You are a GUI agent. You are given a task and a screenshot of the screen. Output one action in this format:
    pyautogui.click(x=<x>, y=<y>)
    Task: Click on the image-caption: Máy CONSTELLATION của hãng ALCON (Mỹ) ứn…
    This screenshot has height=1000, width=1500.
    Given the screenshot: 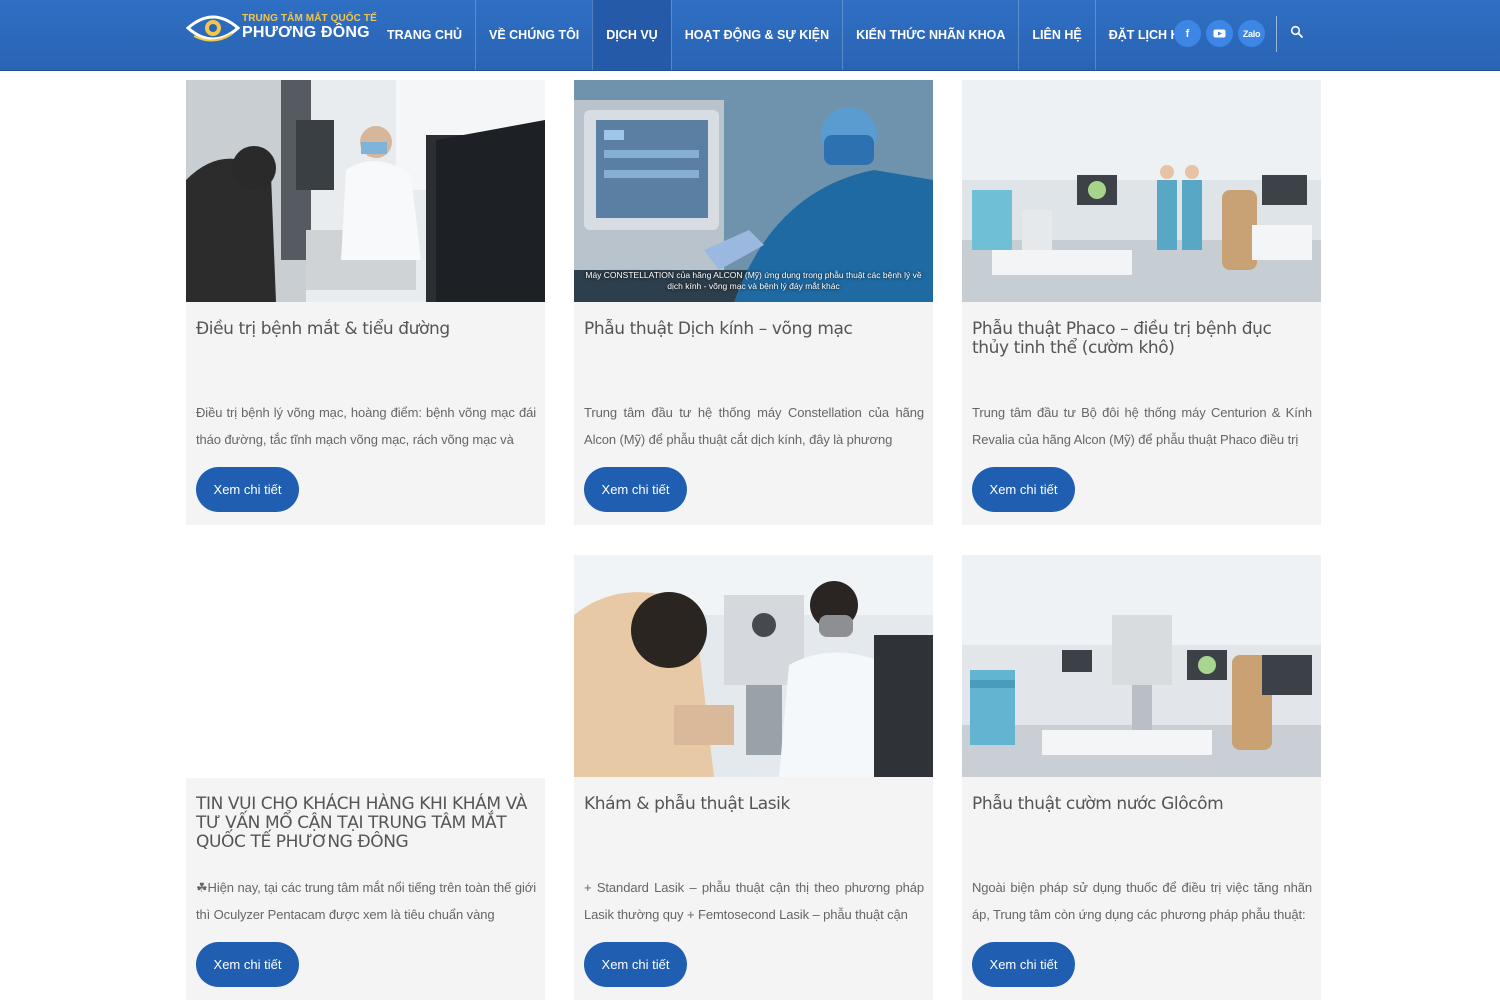 What is the action you would take?
    pyautogui.click(x=753, y=280)
    